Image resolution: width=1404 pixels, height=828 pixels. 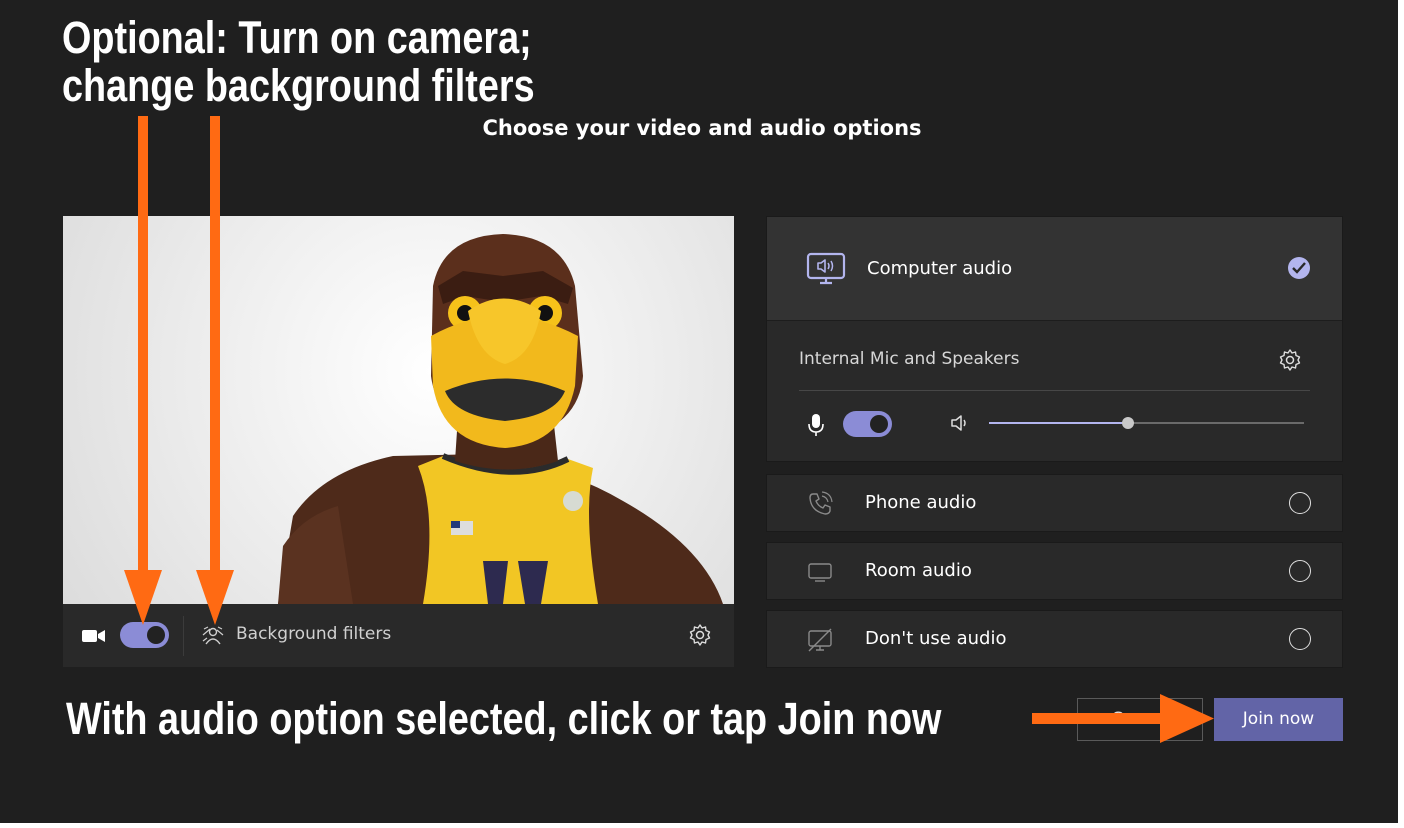 What do you see at coordinates (1278, 719) in the screenshot?
I see `join-now-button: Join now` at bounding box center [1278, 719].